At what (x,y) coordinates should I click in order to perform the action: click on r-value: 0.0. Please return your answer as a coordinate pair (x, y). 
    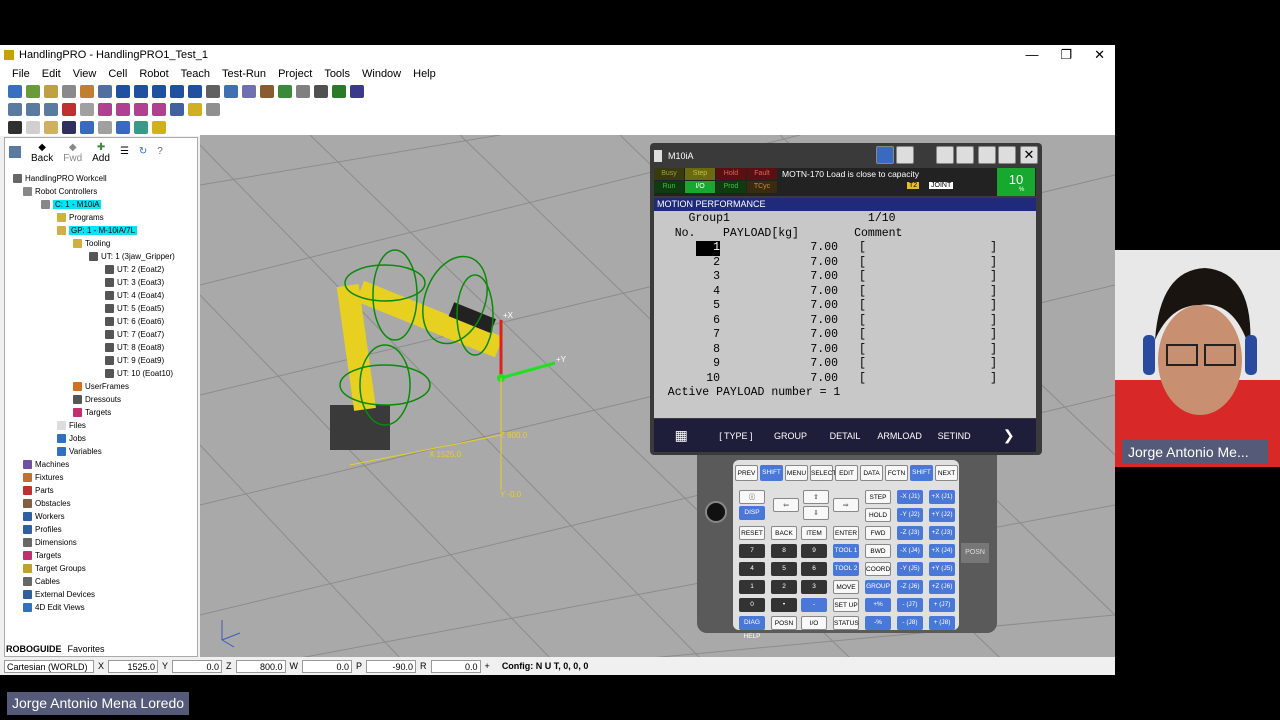
    Looking at the image, I should click on (455, 666).